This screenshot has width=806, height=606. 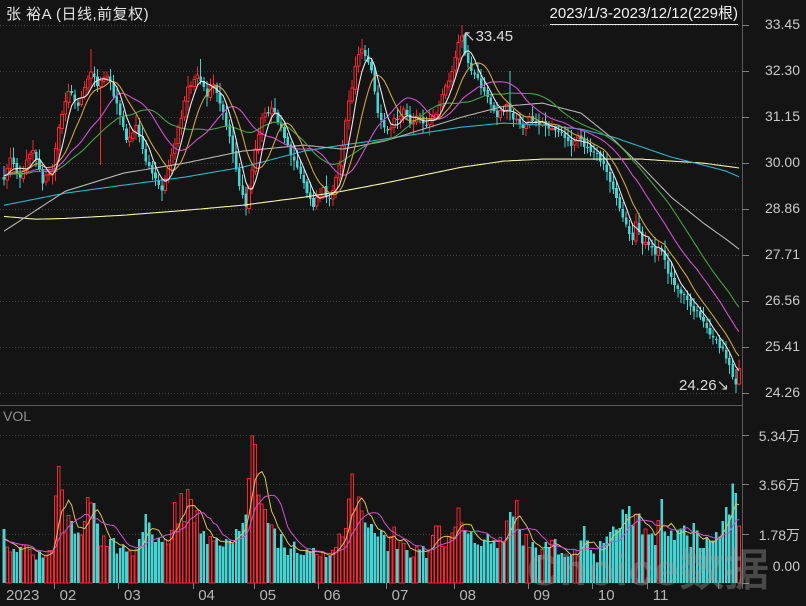 What do you see at coordinates (268, 595) in the screenshot?
I see `month-label: 05` at bounding box center [268, 595].